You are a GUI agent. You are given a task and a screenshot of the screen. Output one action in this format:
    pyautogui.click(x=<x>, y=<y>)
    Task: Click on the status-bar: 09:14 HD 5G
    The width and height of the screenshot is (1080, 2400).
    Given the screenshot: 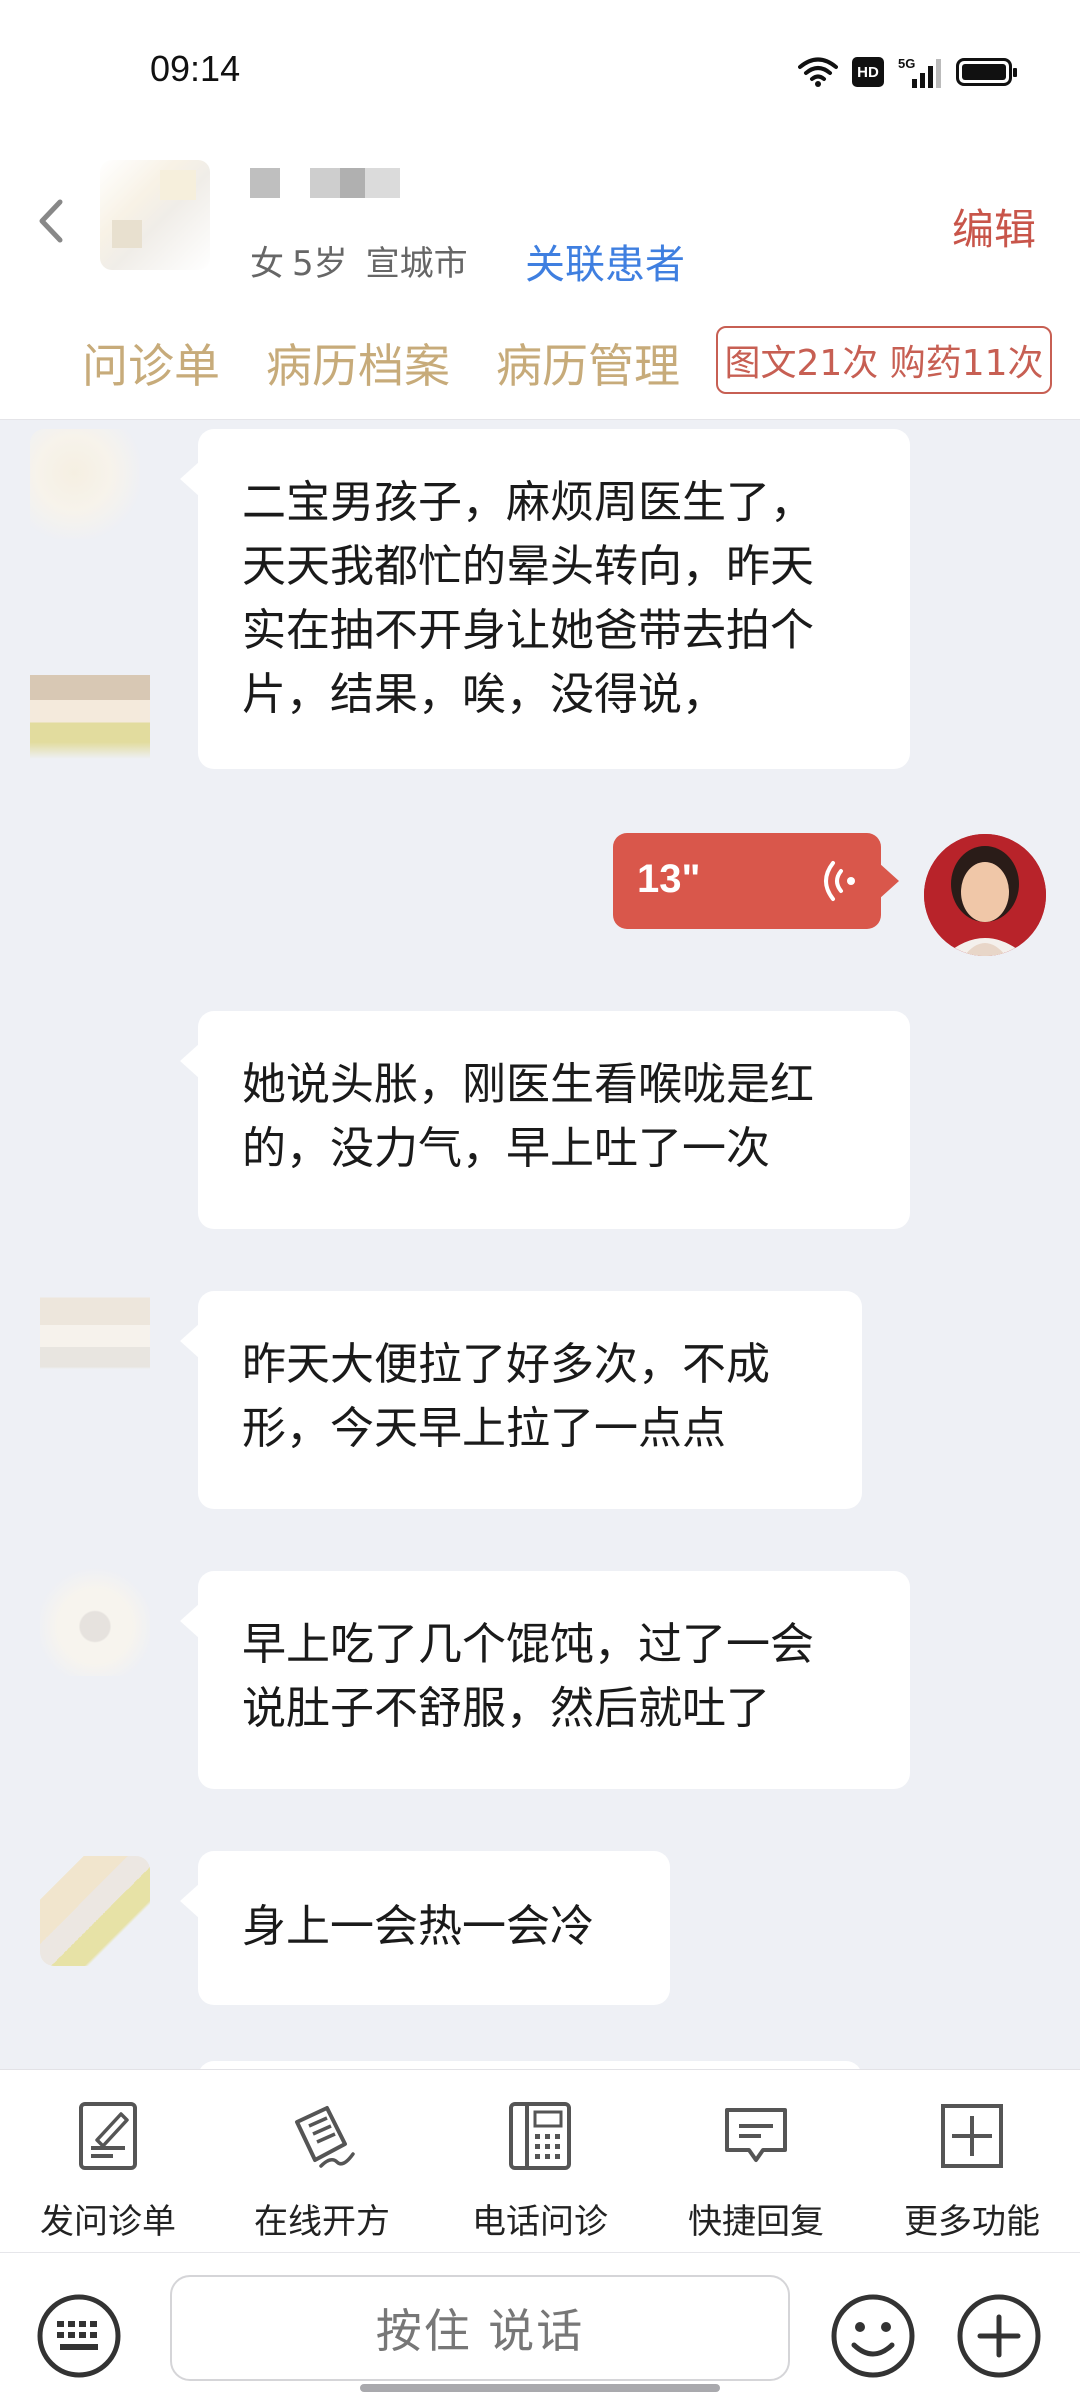 What is the action you would take?
    pyautogui.click(x=540, y=70)
    